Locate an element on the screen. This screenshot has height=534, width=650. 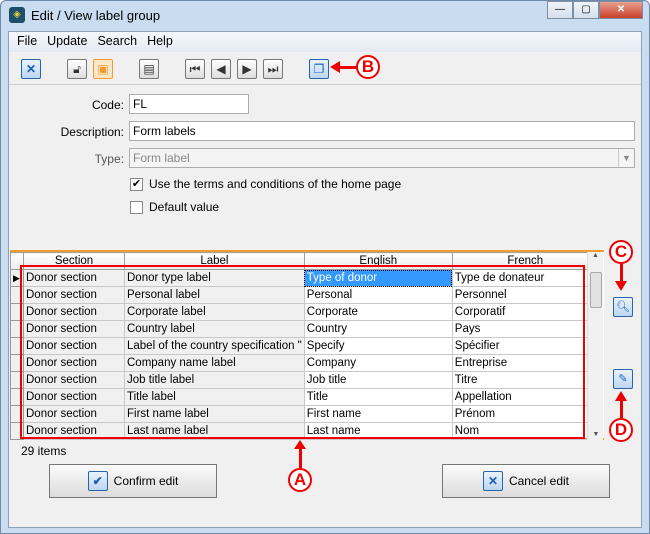
previous-record-icon: ◀ is located at coordinates (221, 69).